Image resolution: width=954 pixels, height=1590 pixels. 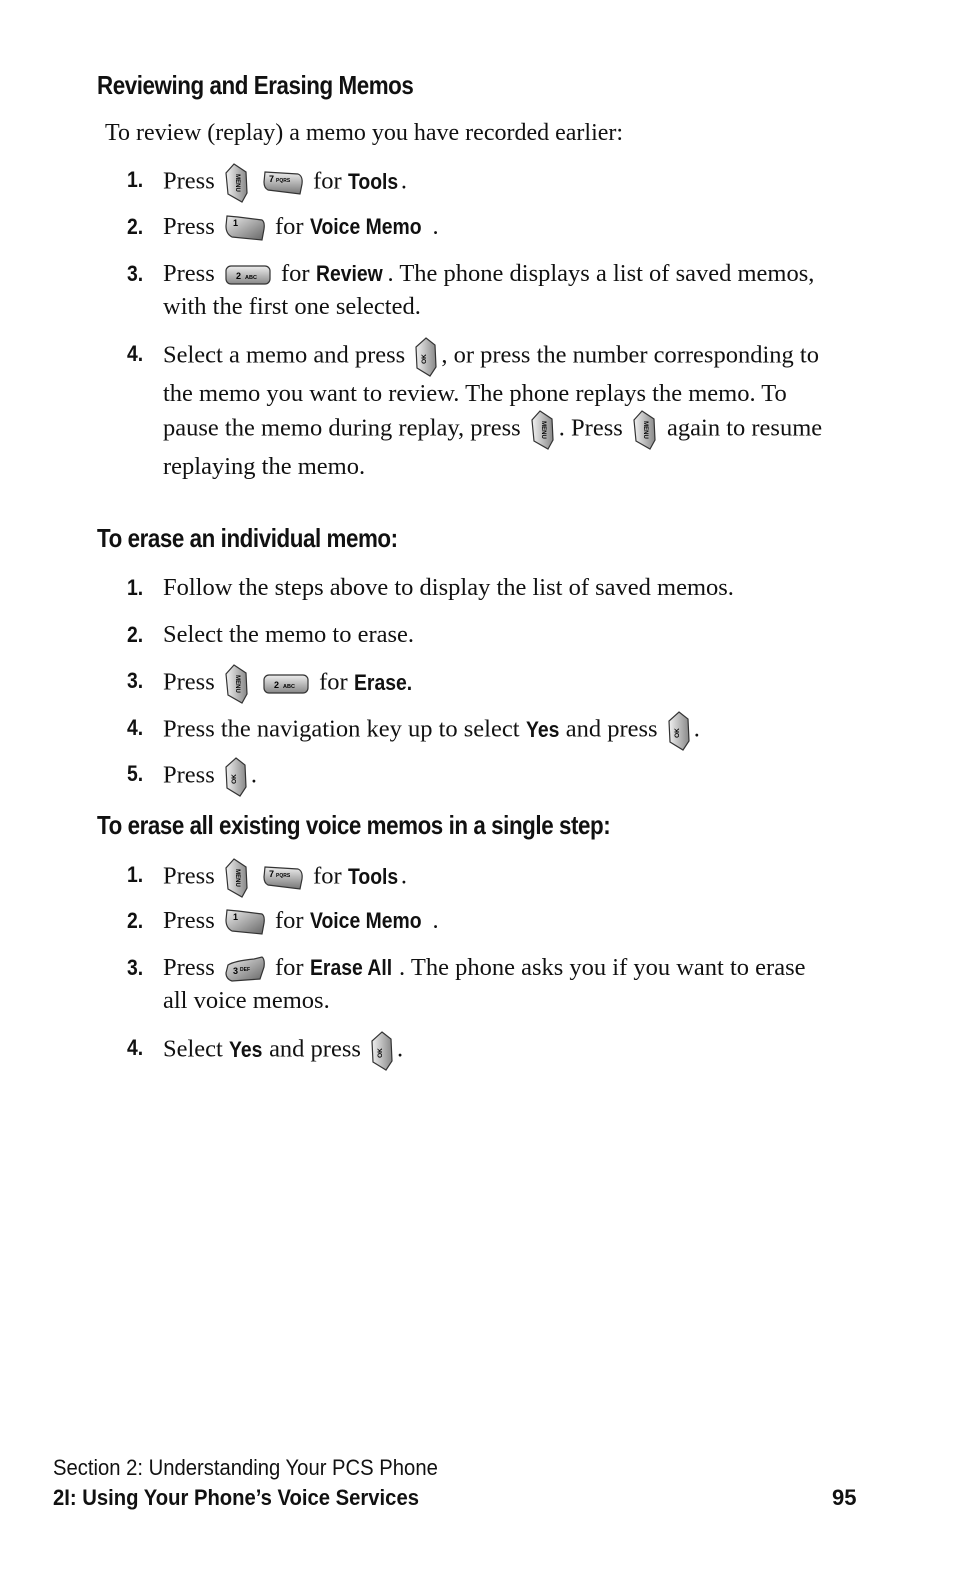 I want to click on list-item: 3. Press MENU 2 ABC for Erase., so click(x=477, y=684).